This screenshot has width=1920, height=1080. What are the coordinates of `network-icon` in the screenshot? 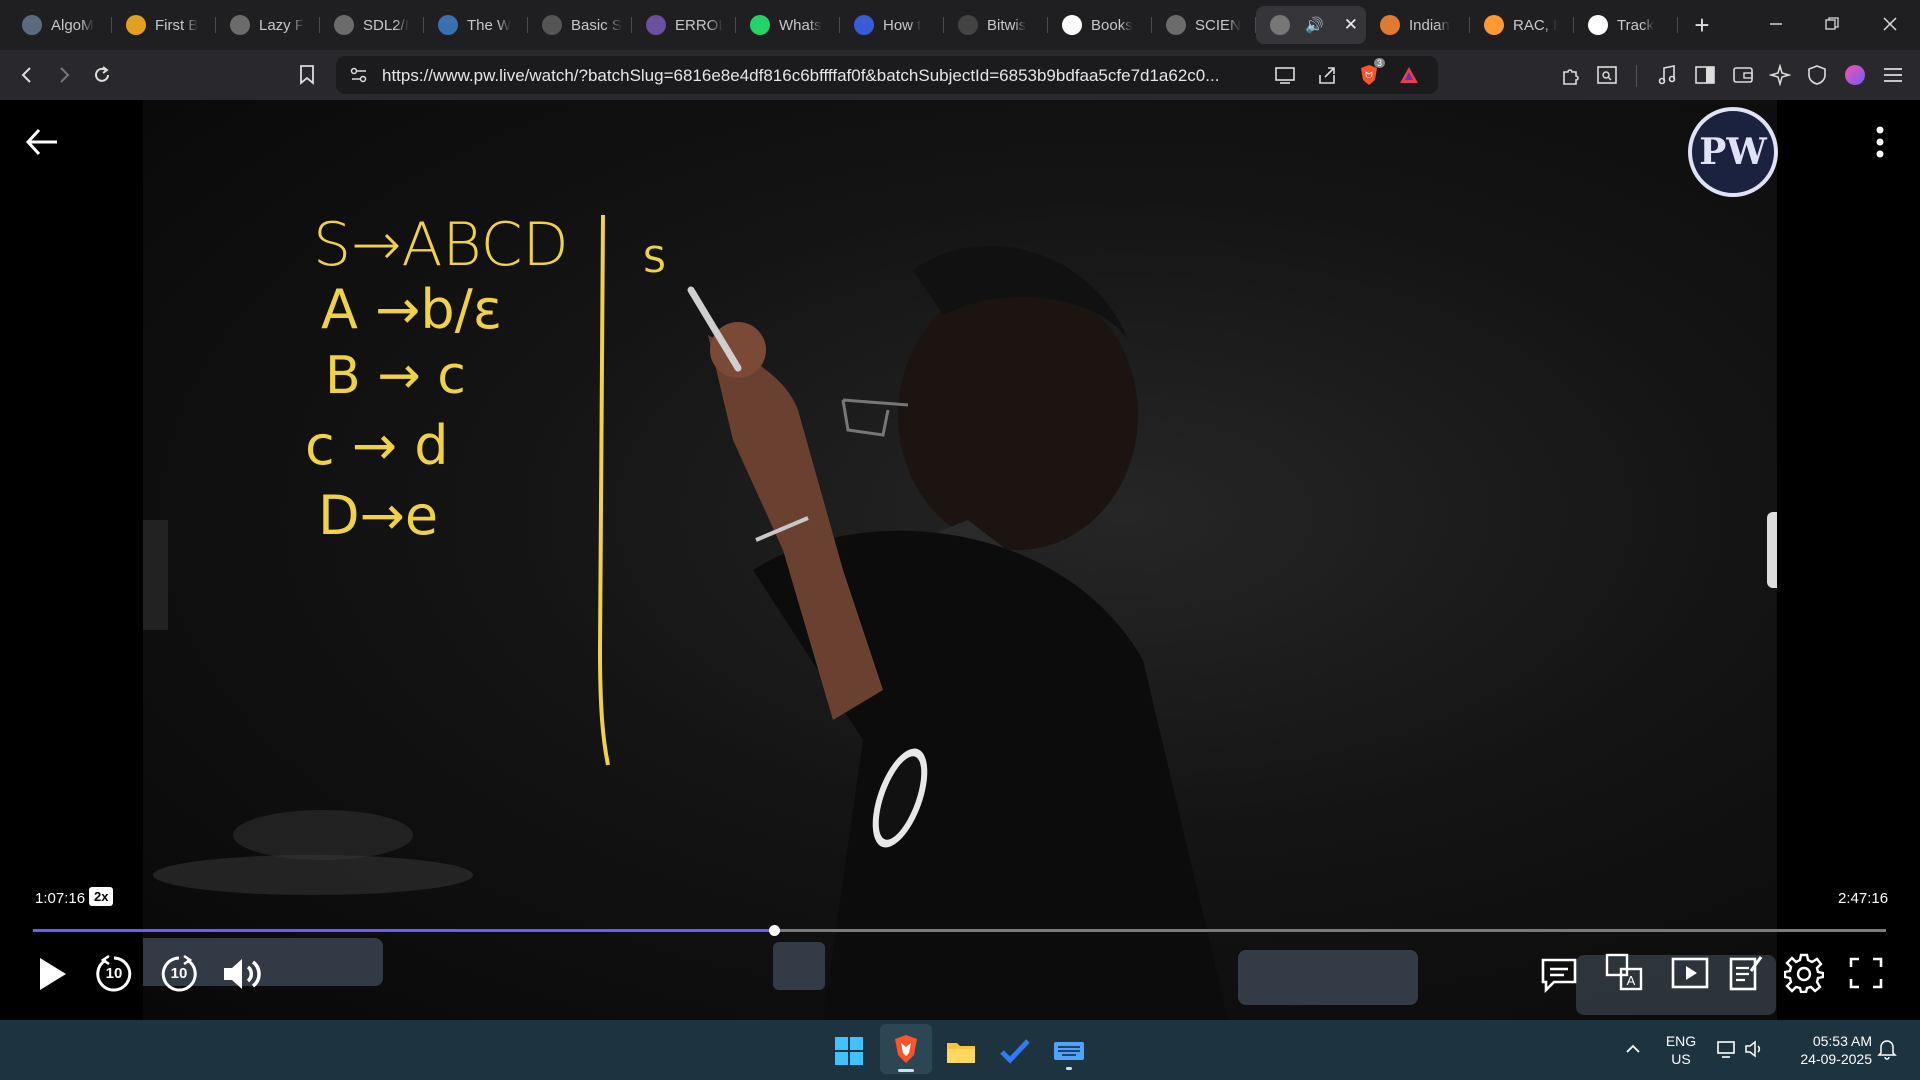 It's located at (1727, 1049).